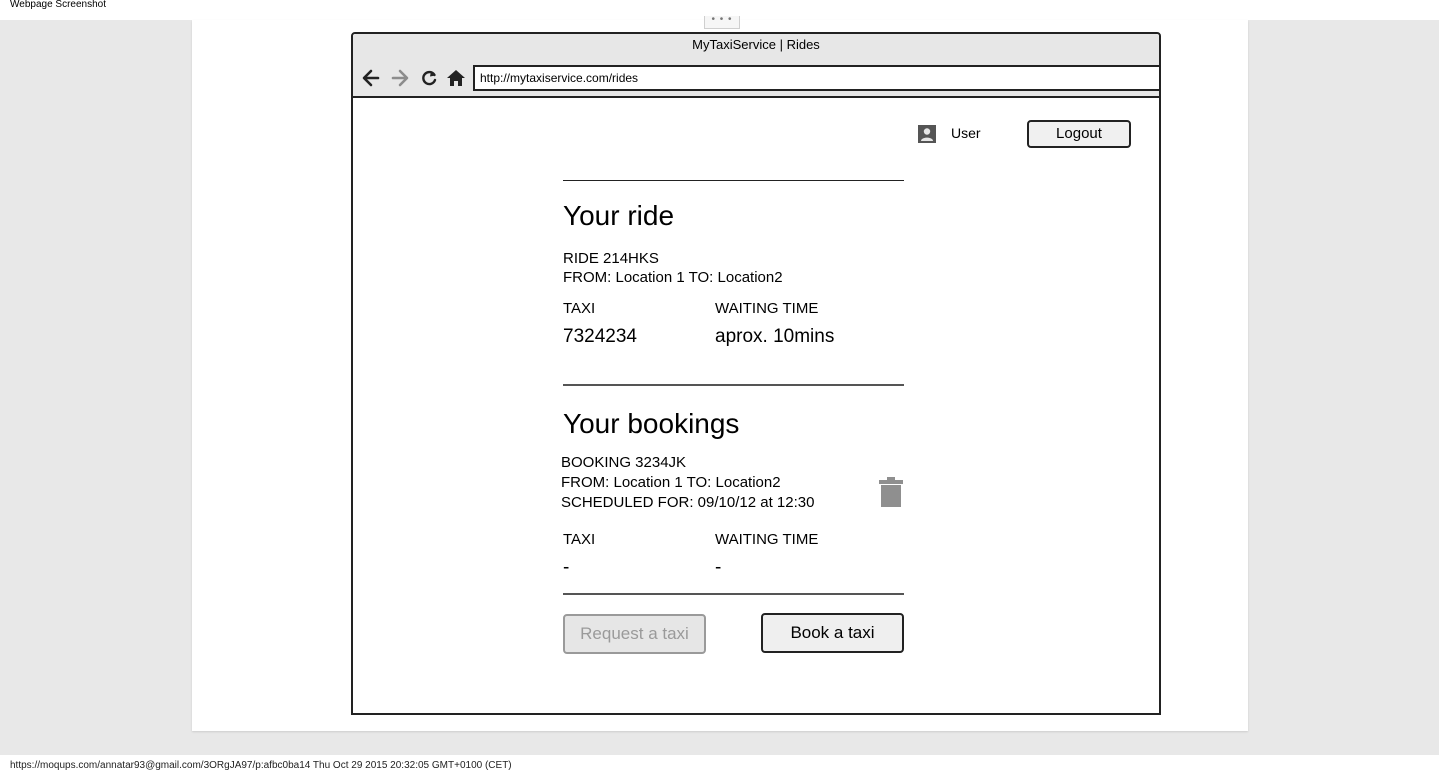 The image size is (1439, 773). I want to click on booking-taxi-label: TAXI, so click(579, 539).